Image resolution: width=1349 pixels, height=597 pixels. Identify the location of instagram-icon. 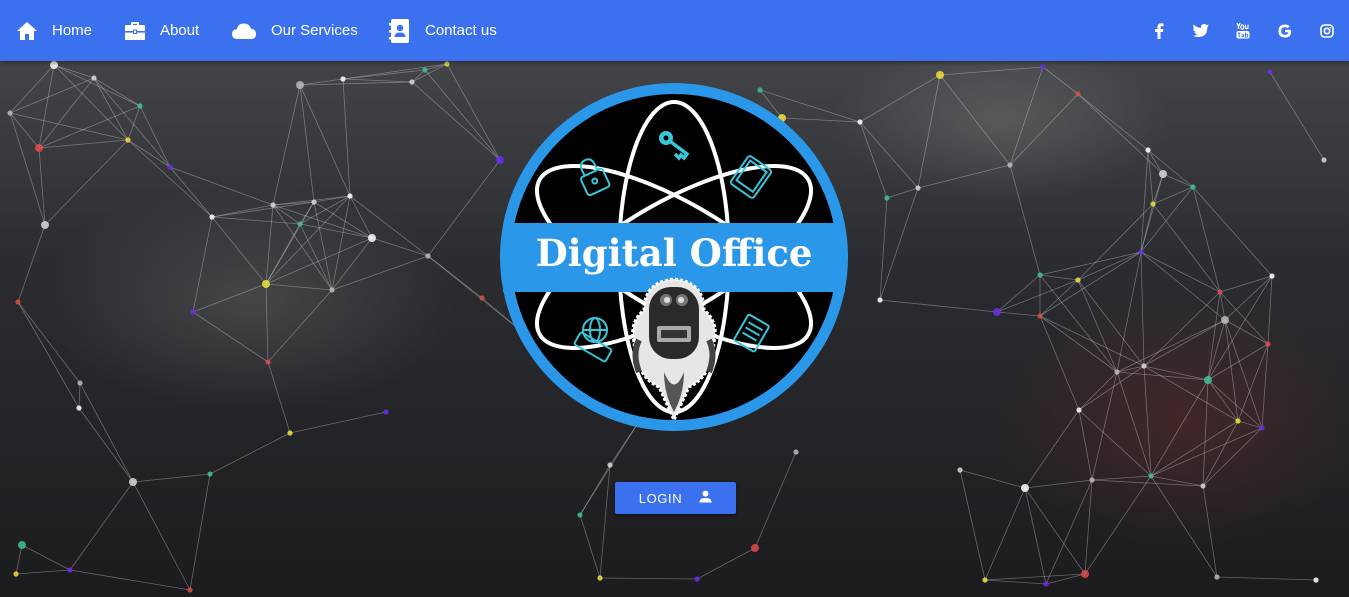
(1326, 30).